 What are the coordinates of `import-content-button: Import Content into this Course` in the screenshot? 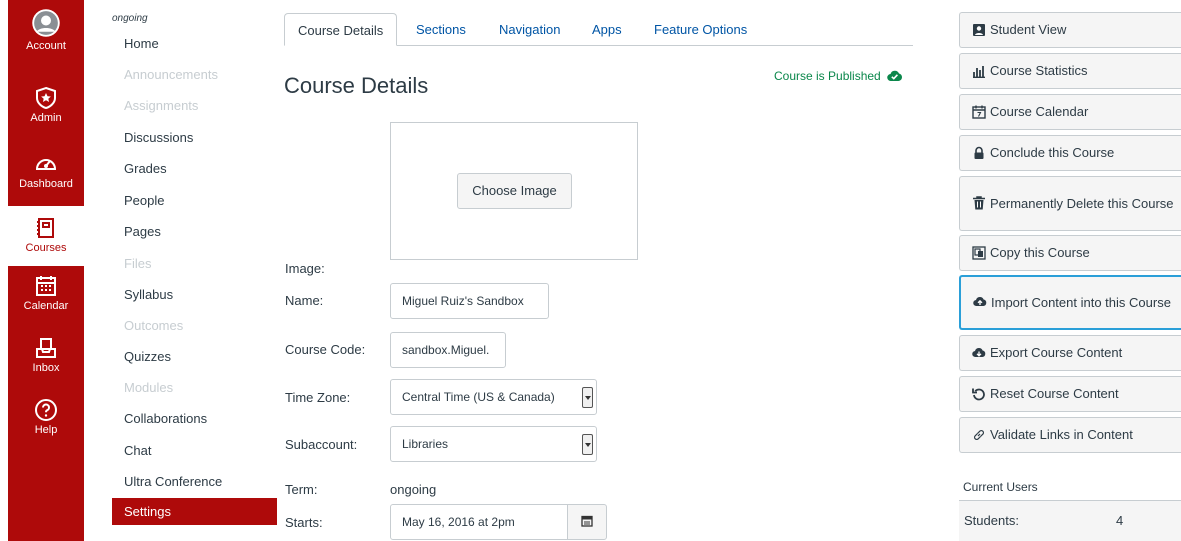 It's located at (1070, 302).